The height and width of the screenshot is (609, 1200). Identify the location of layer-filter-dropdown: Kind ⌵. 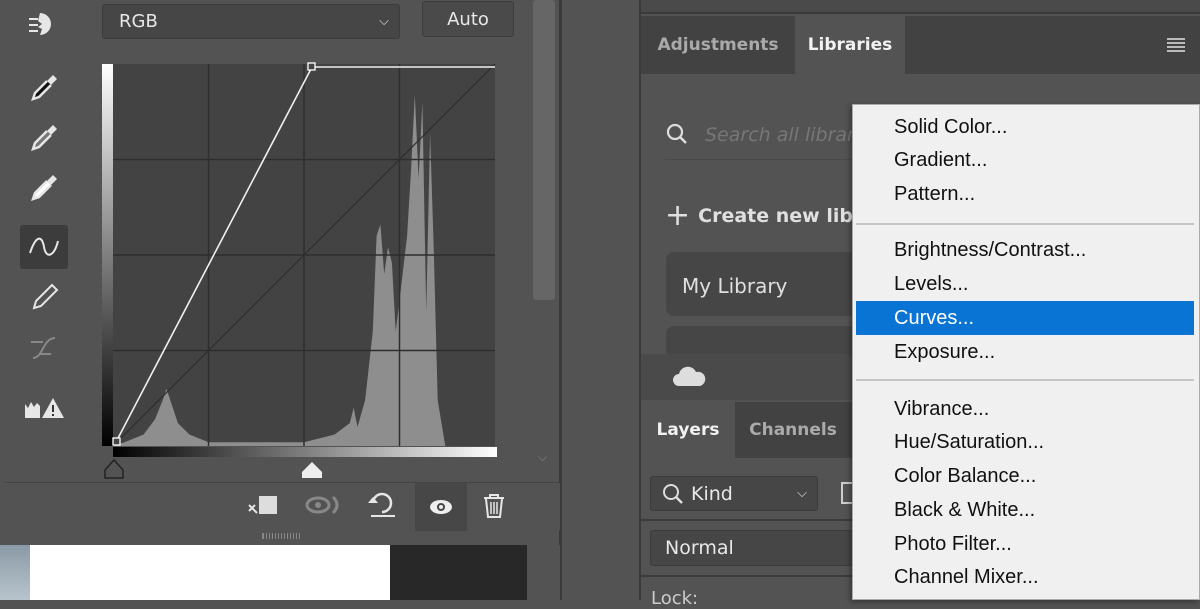
(734, 493).